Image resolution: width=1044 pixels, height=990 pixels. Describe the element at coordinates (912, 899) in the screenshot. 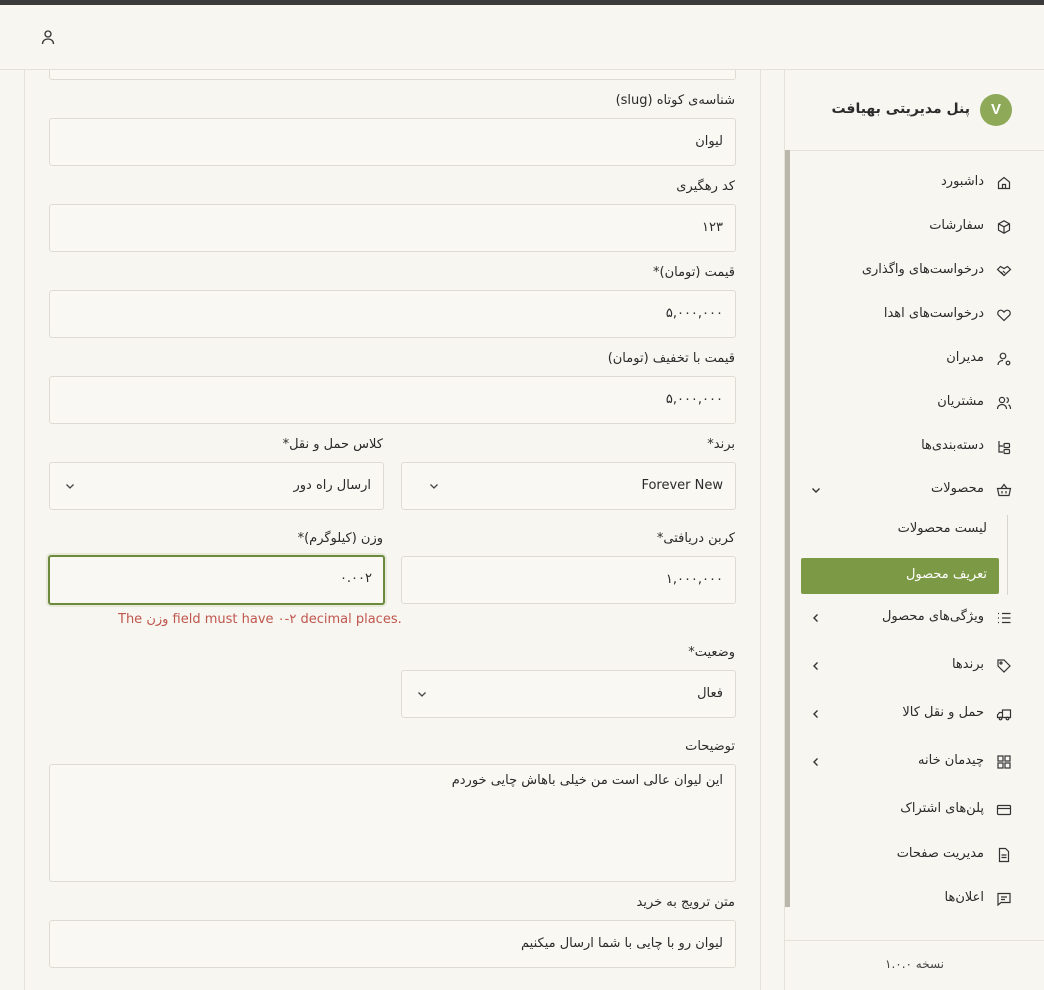

I see `sidebar-item-notifications: اعلان‌ها` at that location.